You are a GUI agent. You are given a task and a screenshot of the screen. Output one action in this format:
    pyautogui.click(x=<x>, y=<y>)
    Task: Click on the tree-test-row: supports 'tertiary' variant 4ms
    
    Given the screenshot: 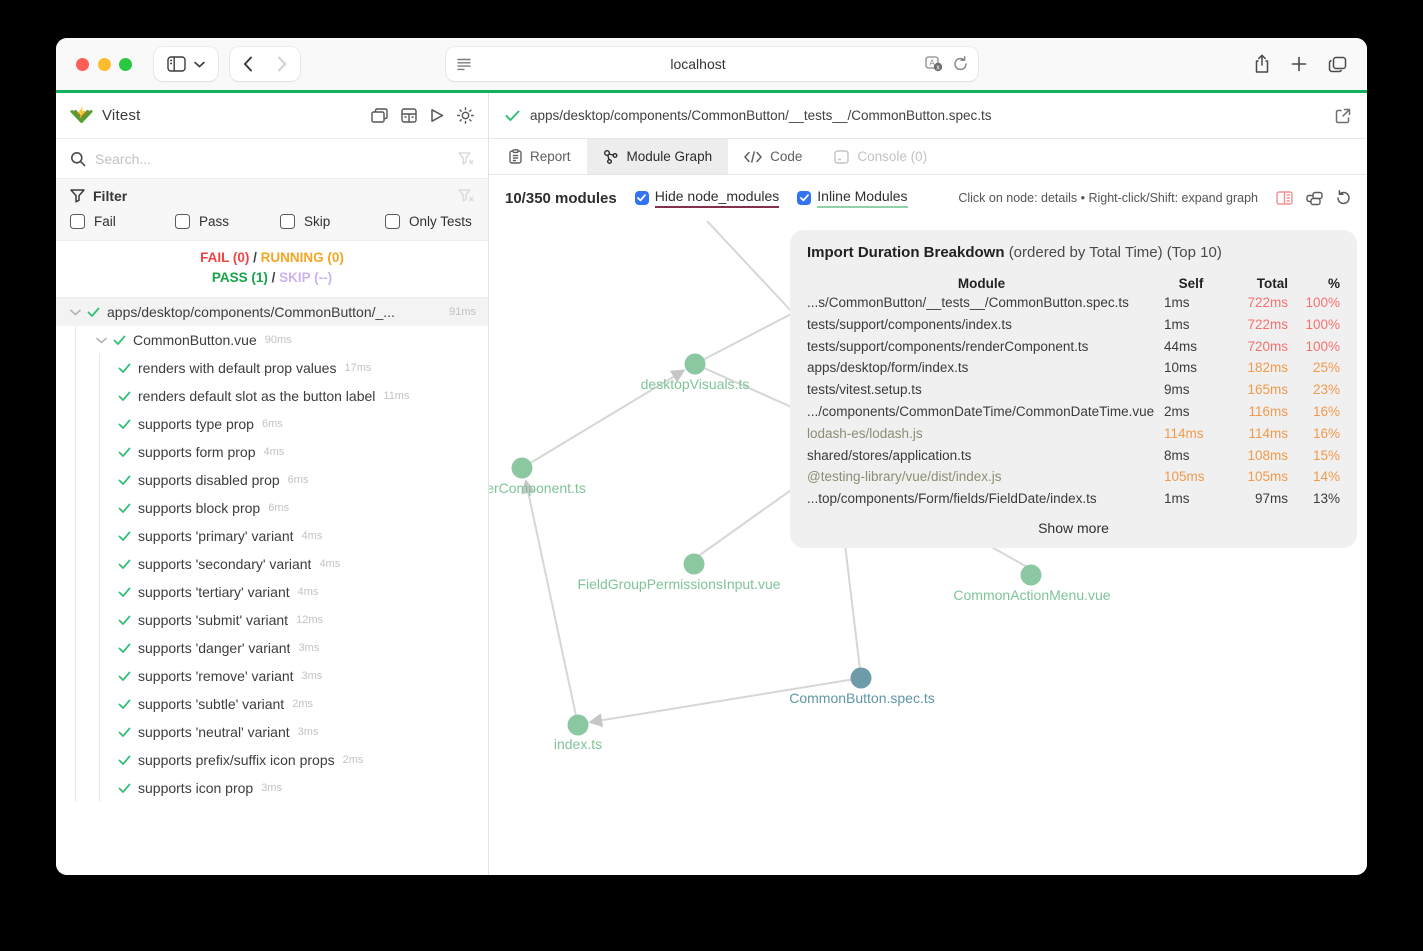 What is the action you would take?
    pyautogui.click(x=272, y=592)
    